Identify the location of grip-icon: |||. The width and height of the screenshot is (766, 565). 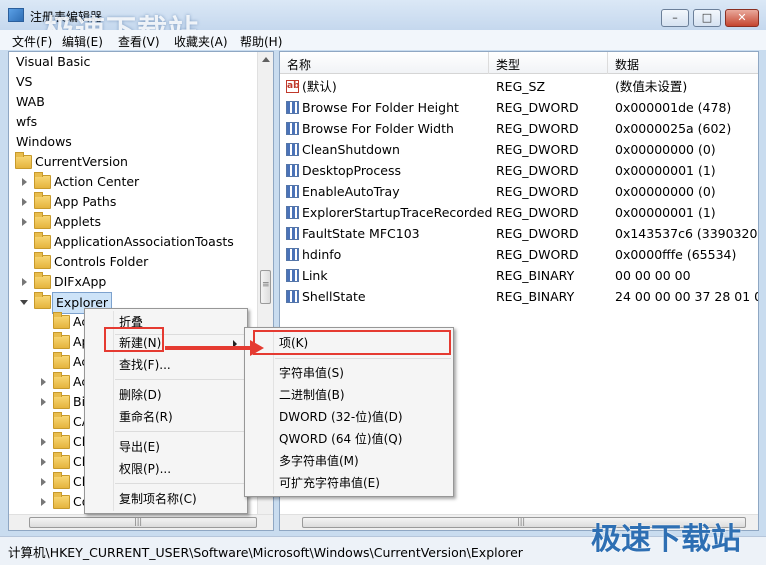
(521, 521).